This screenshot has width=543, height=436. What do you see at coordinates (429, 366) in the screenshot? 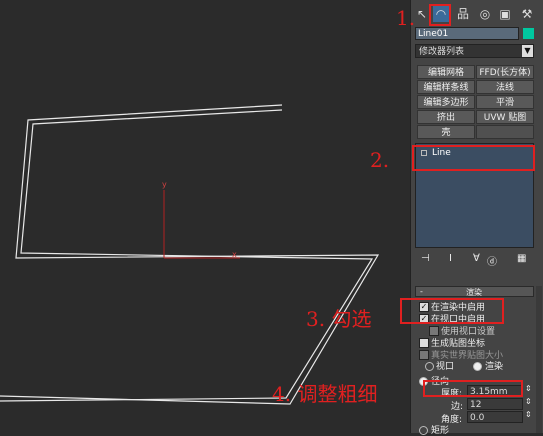
I see `viewport-radio` at bounding box center [429, 366].